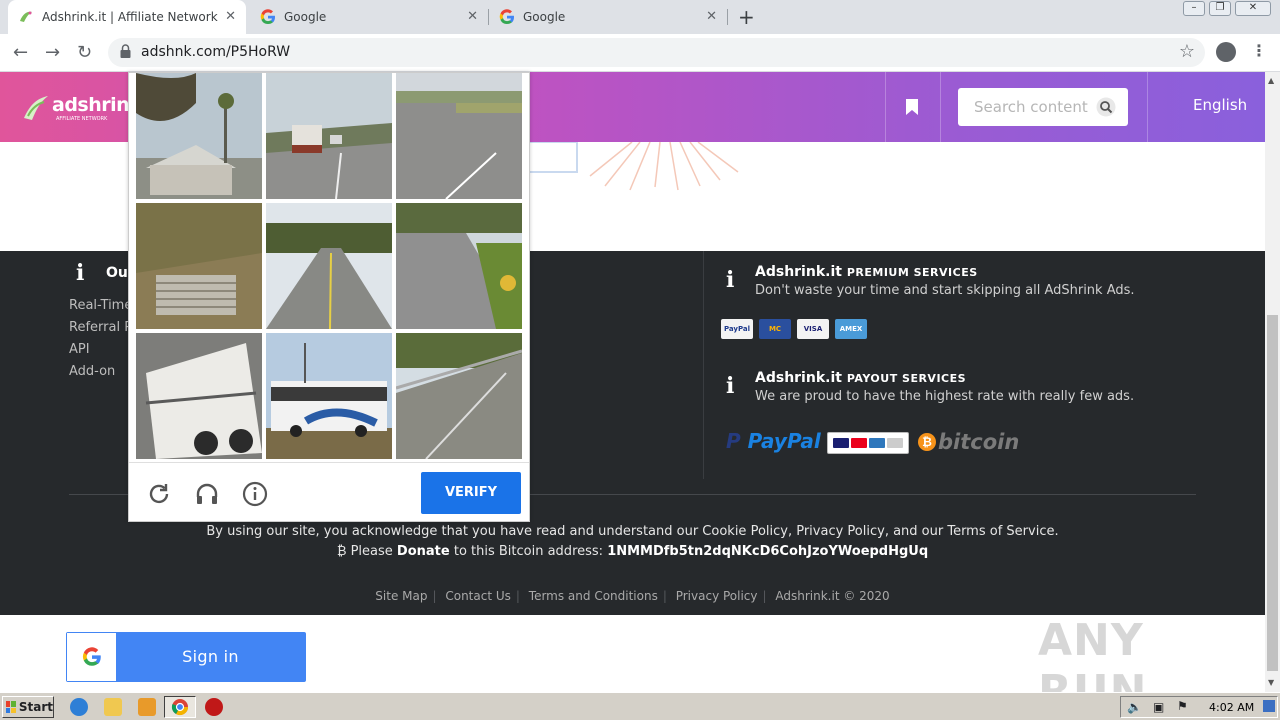 This screenshot has width=1280, height=720. I want to click on media-player-icon, so click(147, 707).